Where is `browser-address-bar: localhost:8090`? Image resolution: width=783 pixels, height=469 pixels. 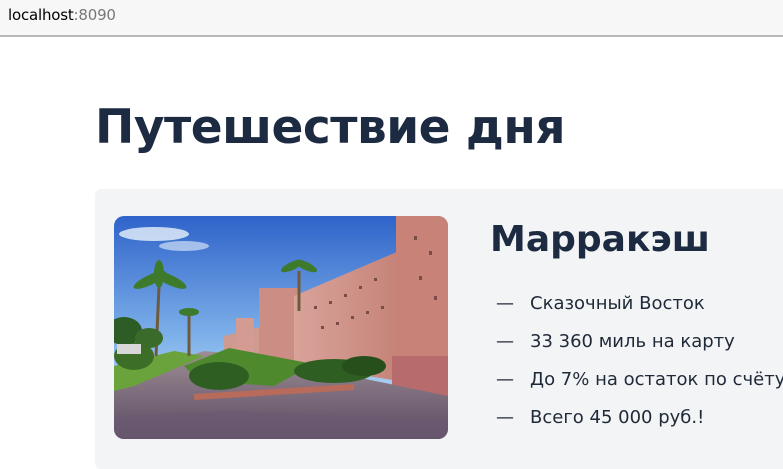 browser-address-bar: localhost:8090 is located at coordinates (391, 18).